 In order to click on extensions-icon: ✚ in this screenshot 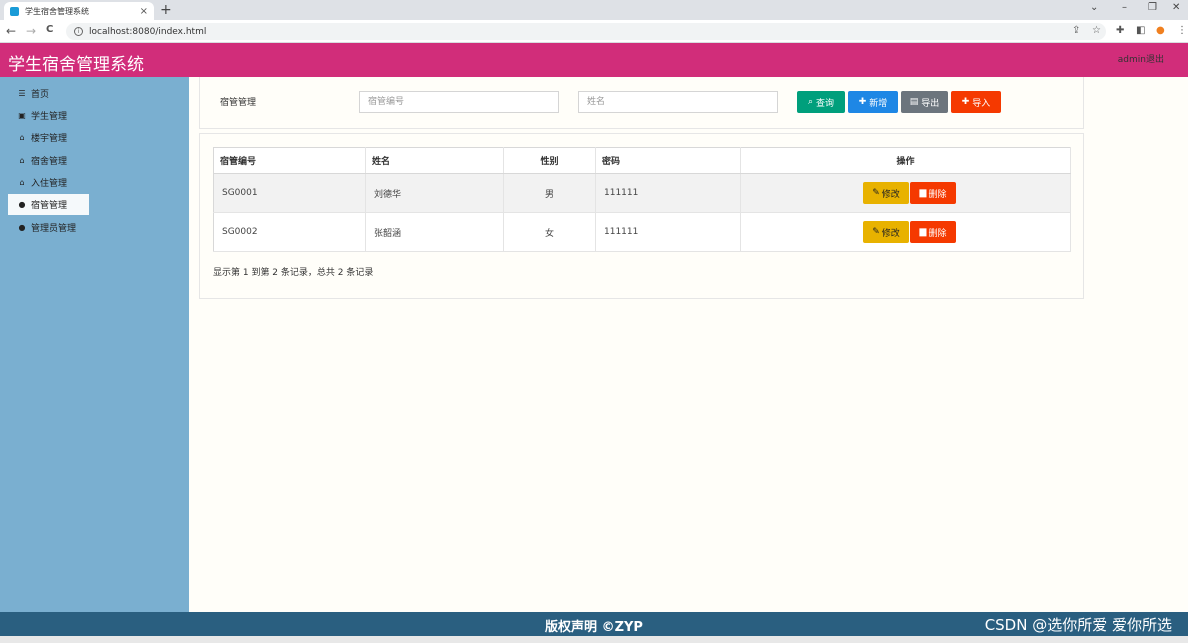, I will do `click(1120, 30)`.